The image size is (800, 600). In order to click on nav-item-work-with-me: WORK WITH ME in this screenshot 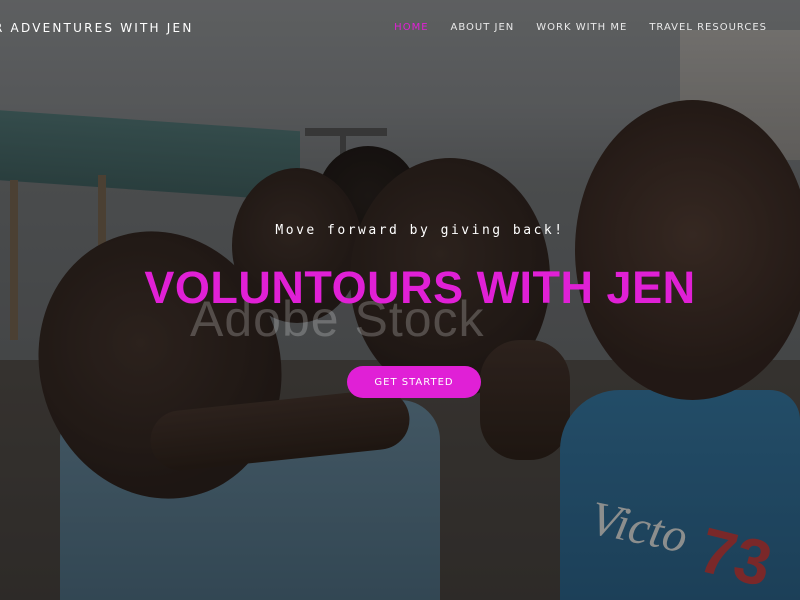, I will do `click(581, 27)`.